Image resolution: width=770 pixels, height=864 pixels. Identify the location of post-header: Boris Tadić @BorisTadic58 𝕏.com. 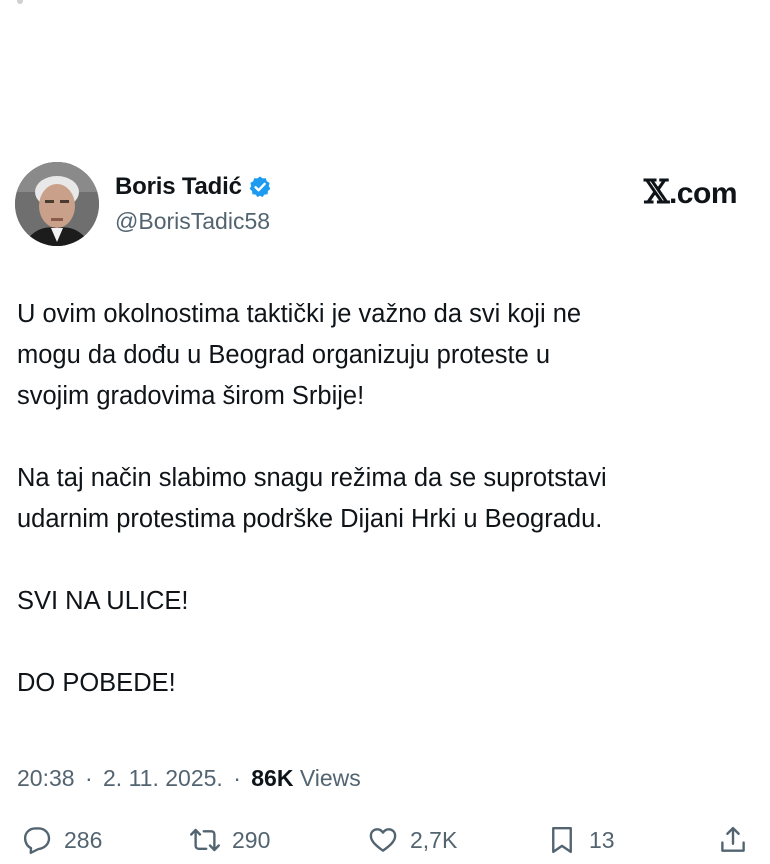
(385, 205).